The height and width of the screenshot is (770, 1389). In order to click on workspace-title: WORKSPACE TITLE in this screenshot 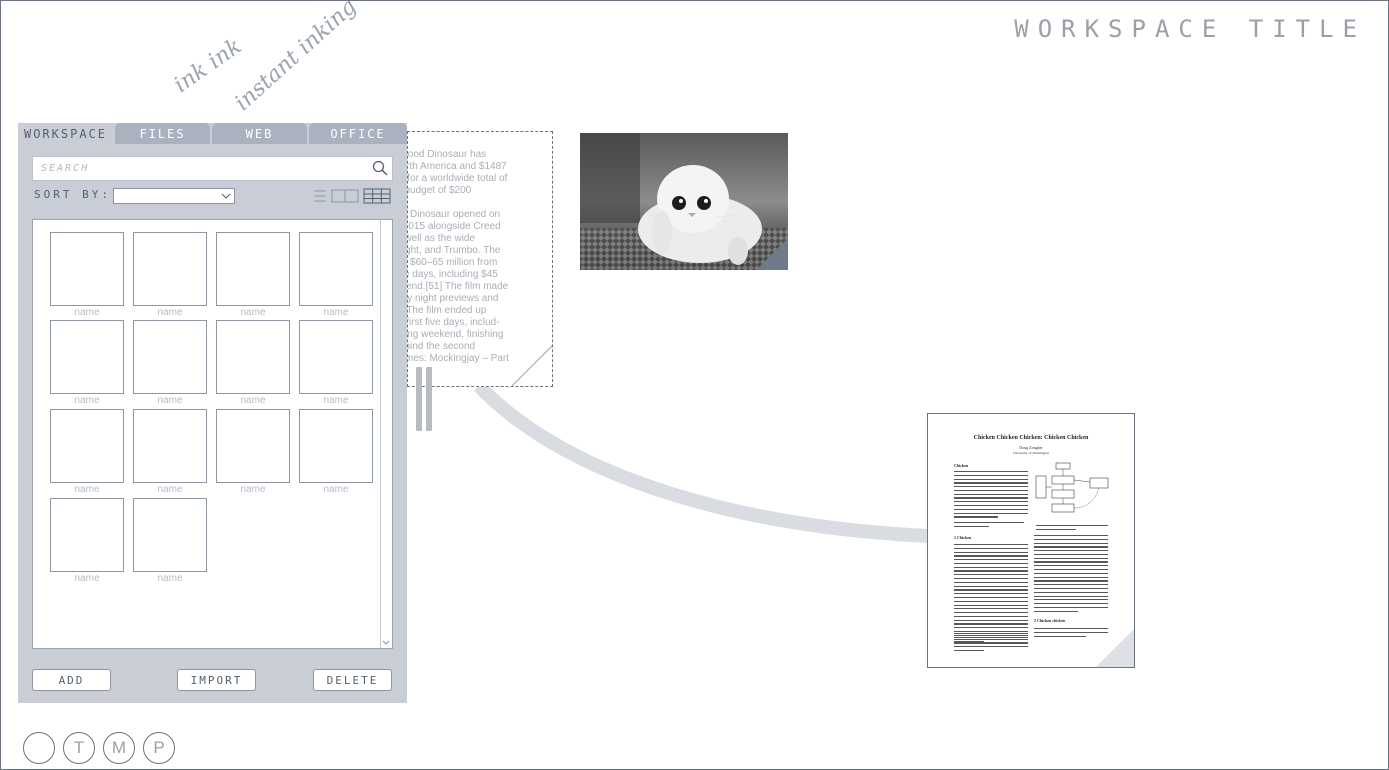, I will do `click(1190, 29)`.